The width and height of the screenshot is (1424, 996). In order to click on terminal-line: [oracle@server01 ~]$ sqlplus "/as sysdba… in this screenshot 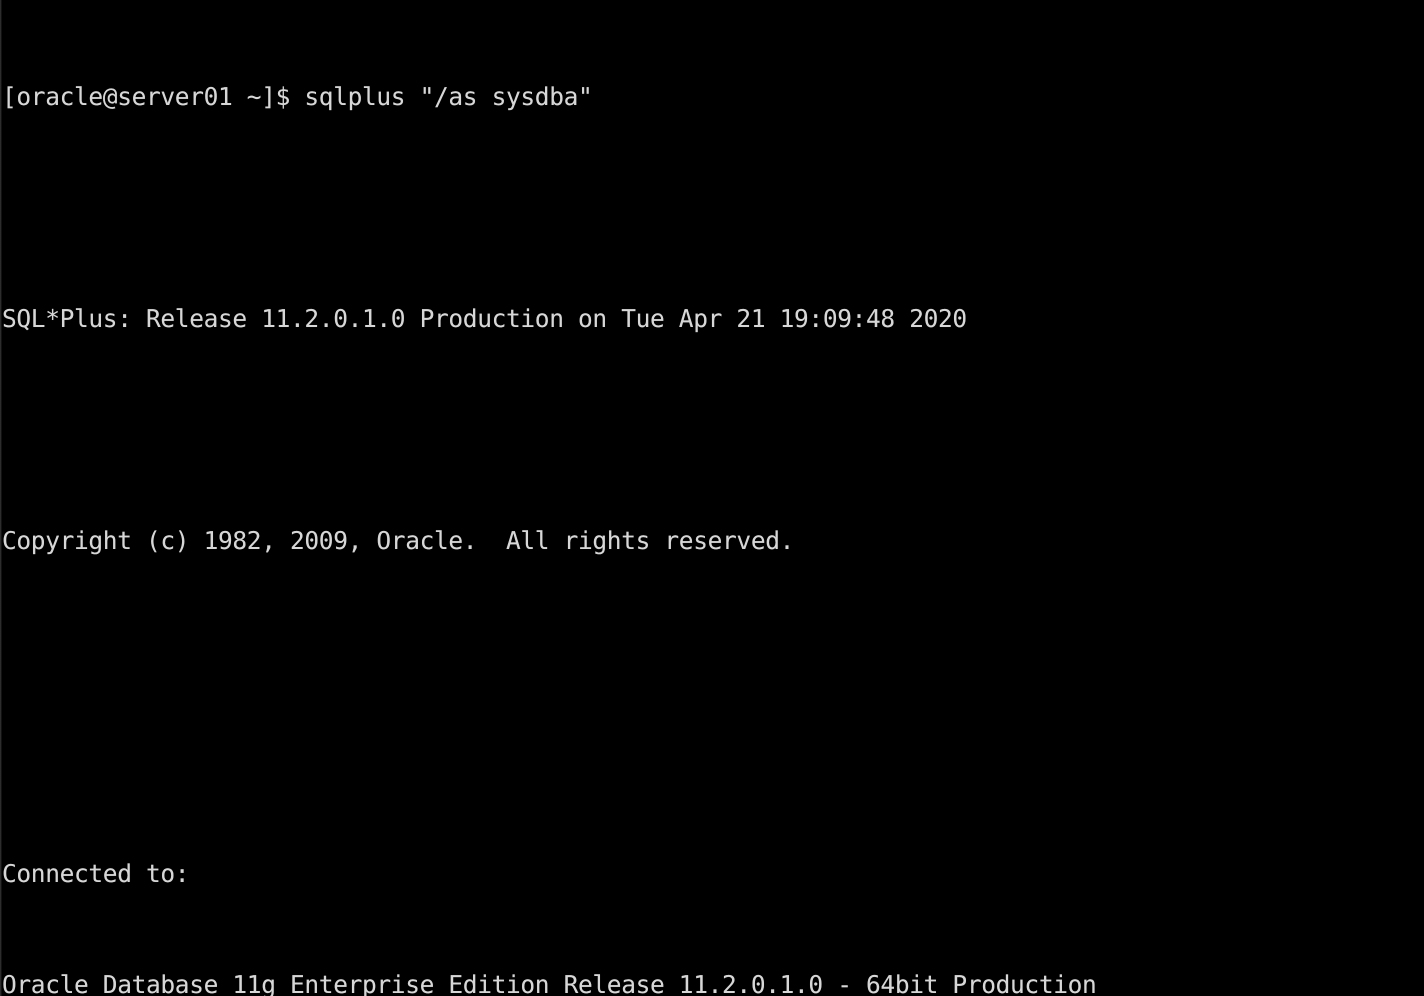, I will do `click(297, 96)`.